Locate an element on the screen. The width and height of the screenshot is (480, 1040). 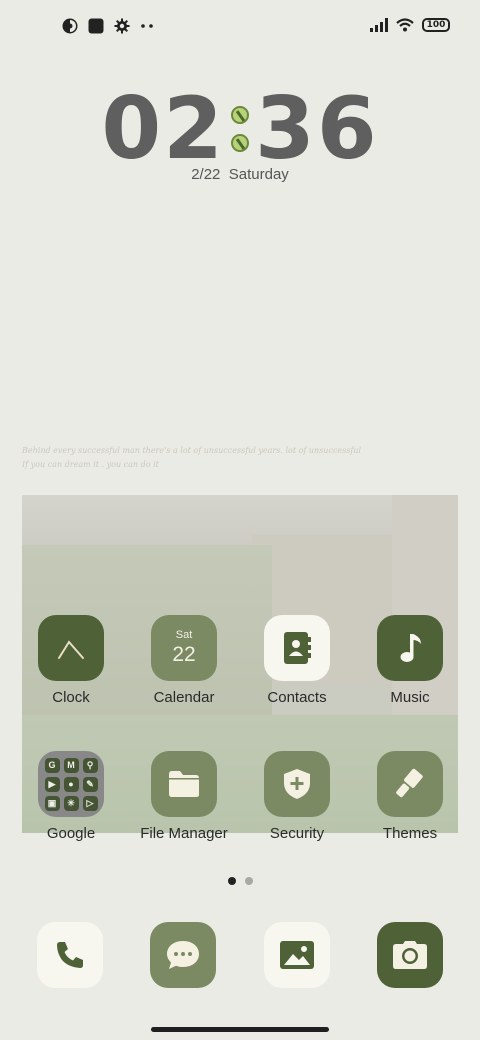
assistant-mini-icon: ● is located at coordinates (71, 784).